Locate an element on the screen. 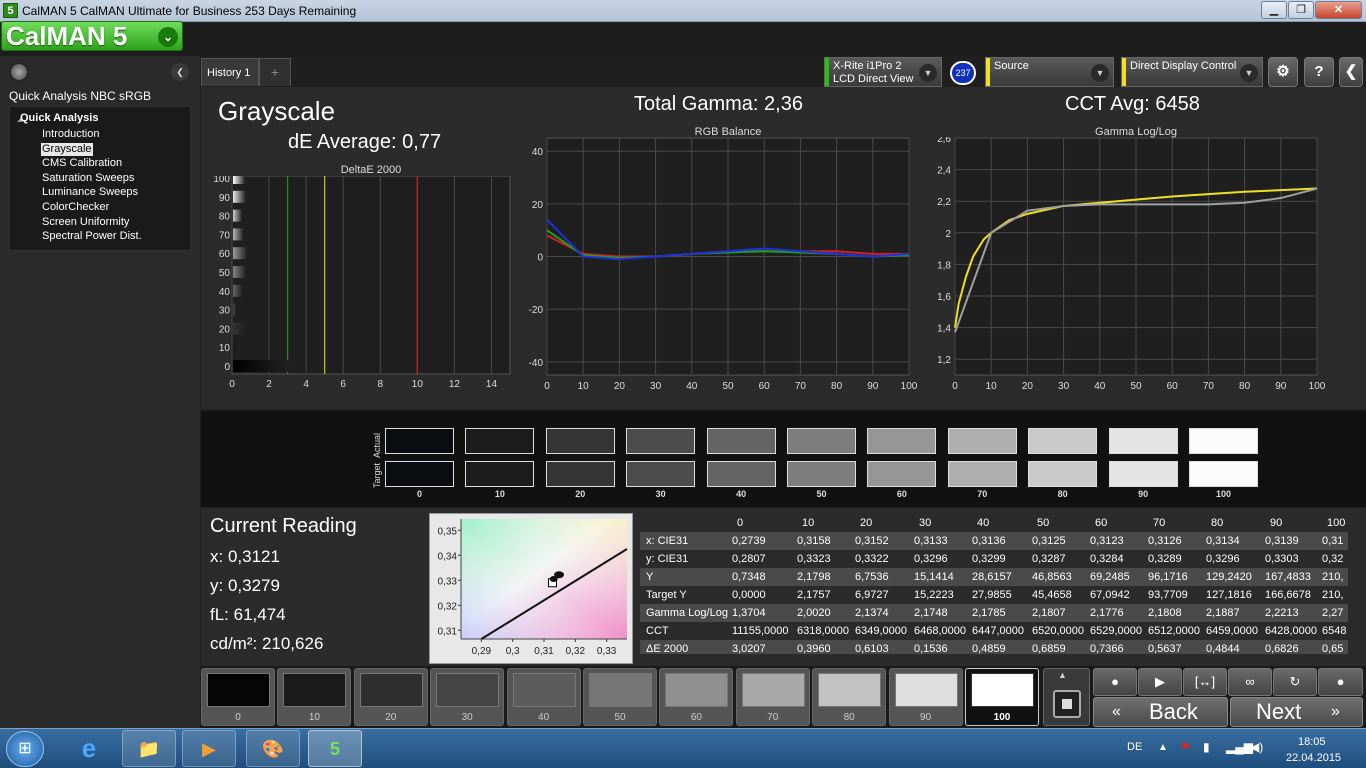 This screenshot has width=1366, height=768. table-cell: 45,4658 is located at coordinates (1052, 595).